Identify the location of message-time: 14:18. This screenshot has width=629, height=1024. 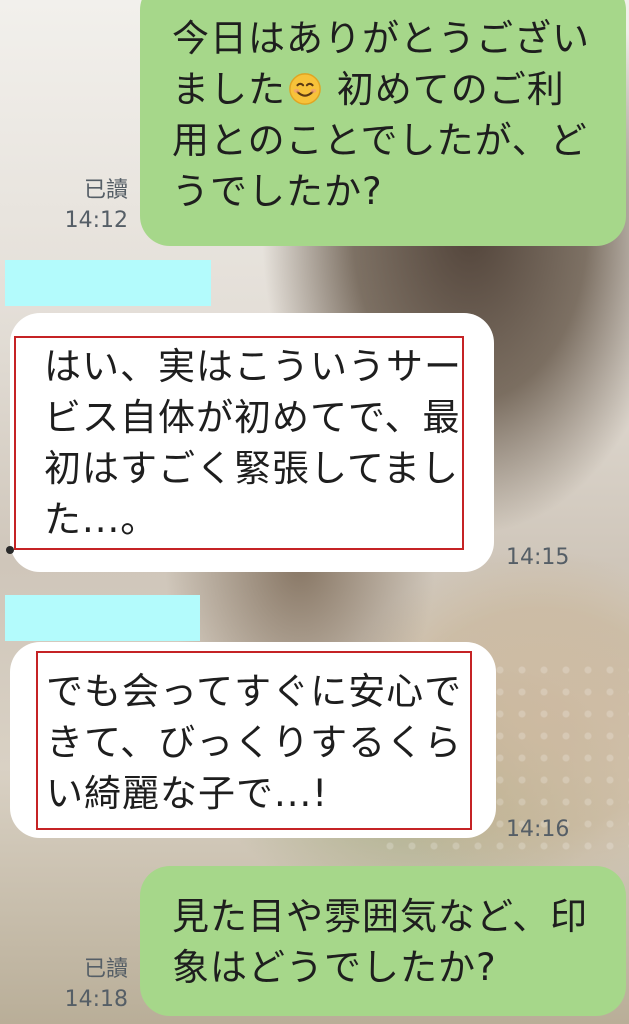
(96, 999).